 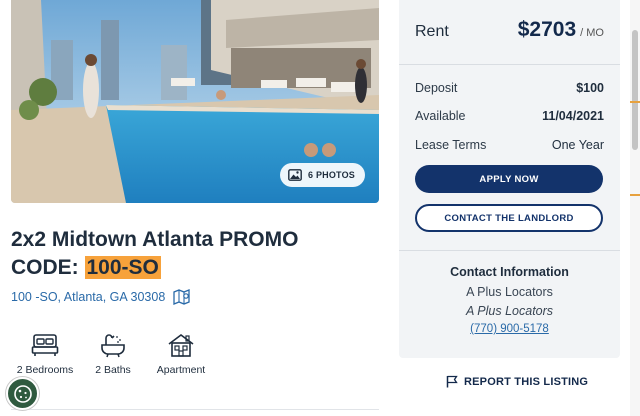 I want to click on available-row: Available 11/04/2021, so click(x=509, y=116).